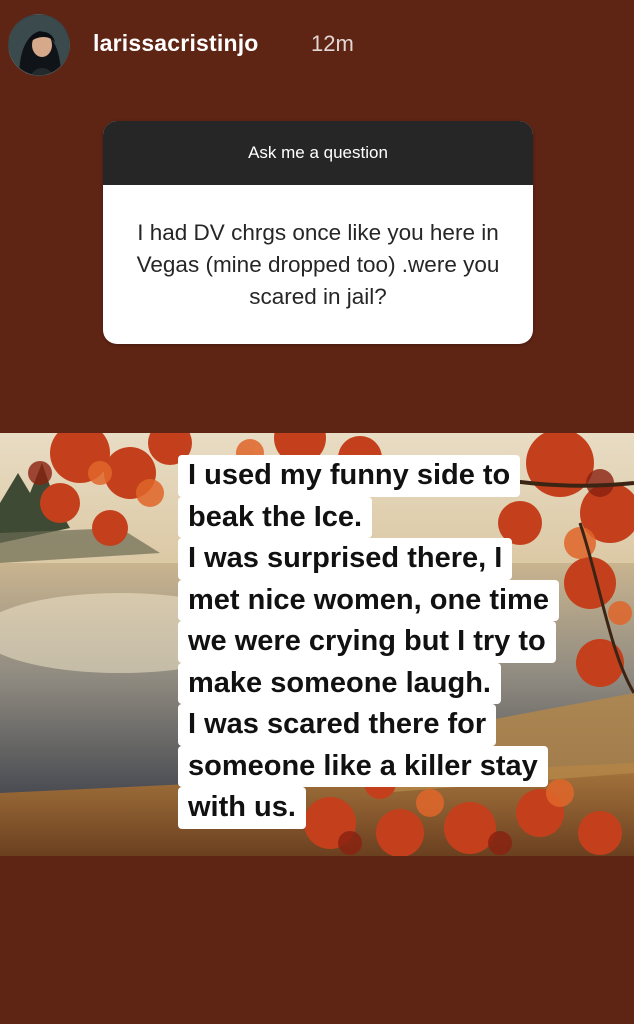  I want to click on story-header: larissacristinjo 12m, so click(317, 46).